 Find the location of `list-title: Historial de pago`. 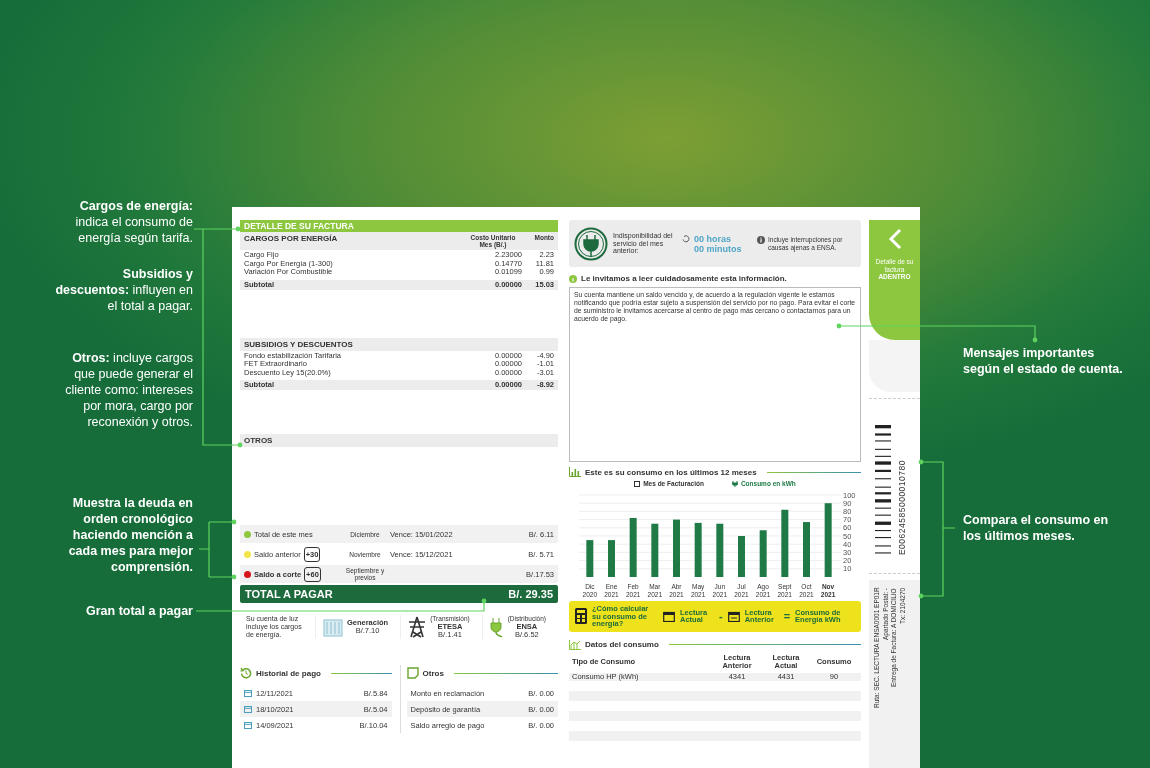

list-title: Historial de pago is located at coordinates (288, 673).